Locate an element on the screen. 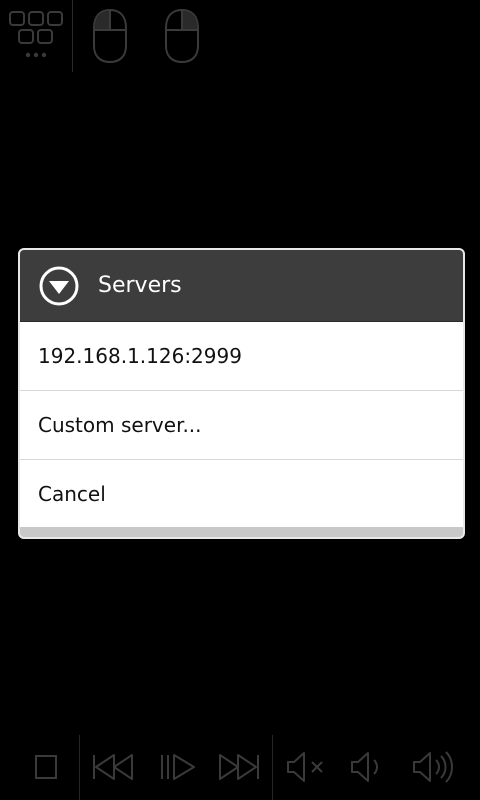 The image size is (480, 800). dialog-title: Servers is located at coordinates (140, 285).